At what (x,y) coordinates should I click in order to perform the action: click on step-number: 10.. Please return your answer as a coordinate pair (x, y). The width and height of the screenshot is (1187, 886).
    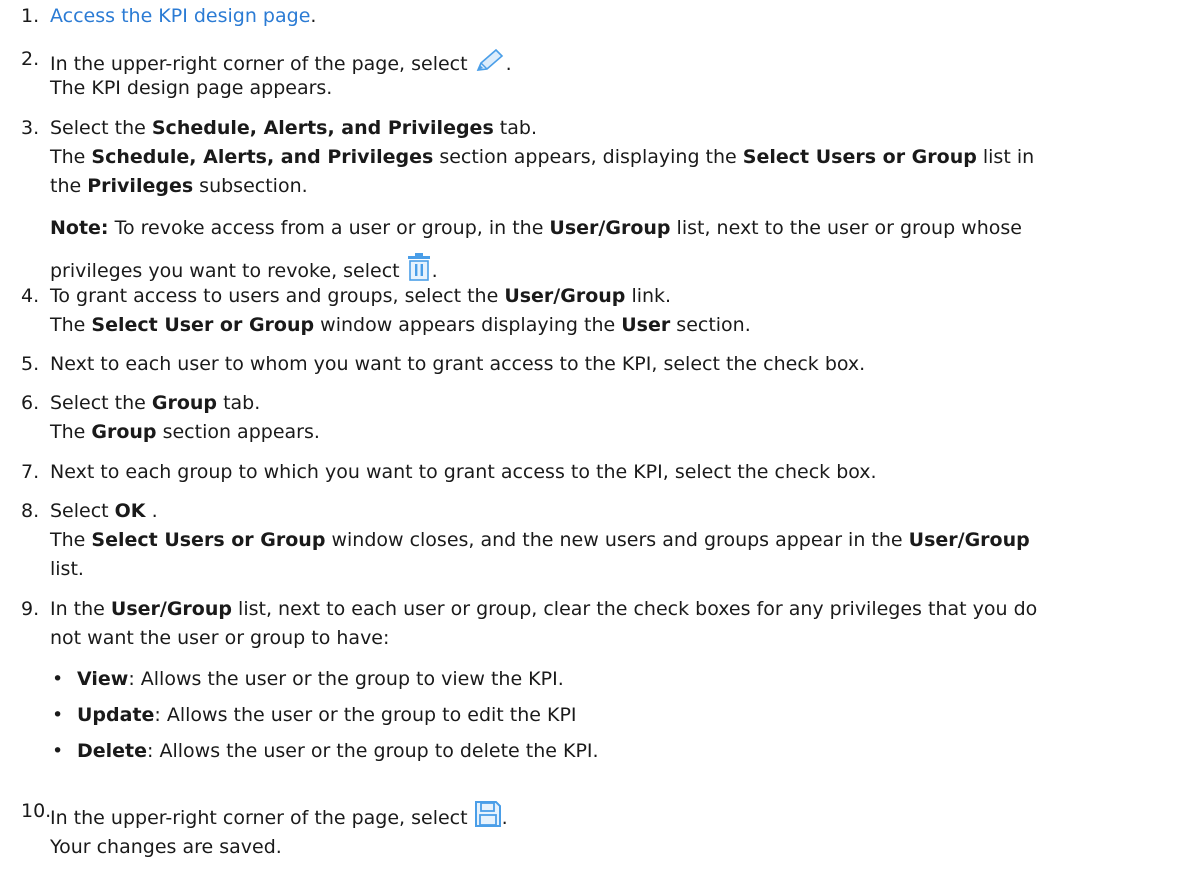
    Looking at the image, I should click on (36, 811).